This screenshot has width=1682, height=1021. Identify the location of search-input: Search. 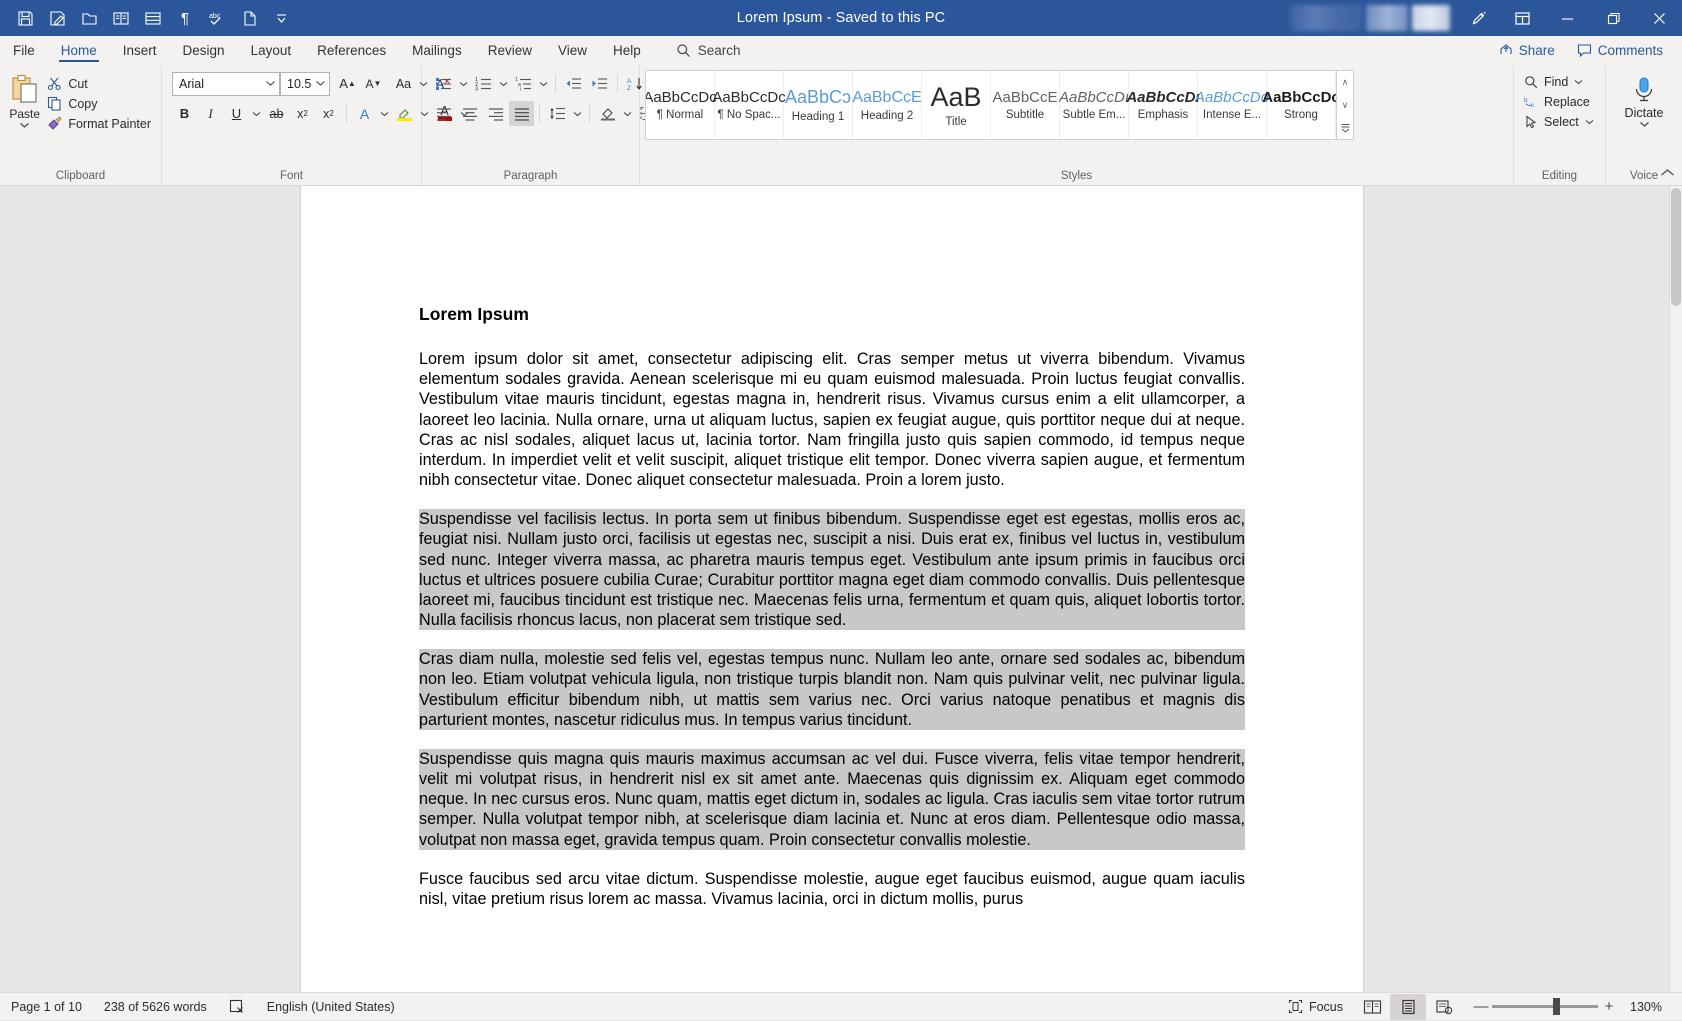
(708, 50).